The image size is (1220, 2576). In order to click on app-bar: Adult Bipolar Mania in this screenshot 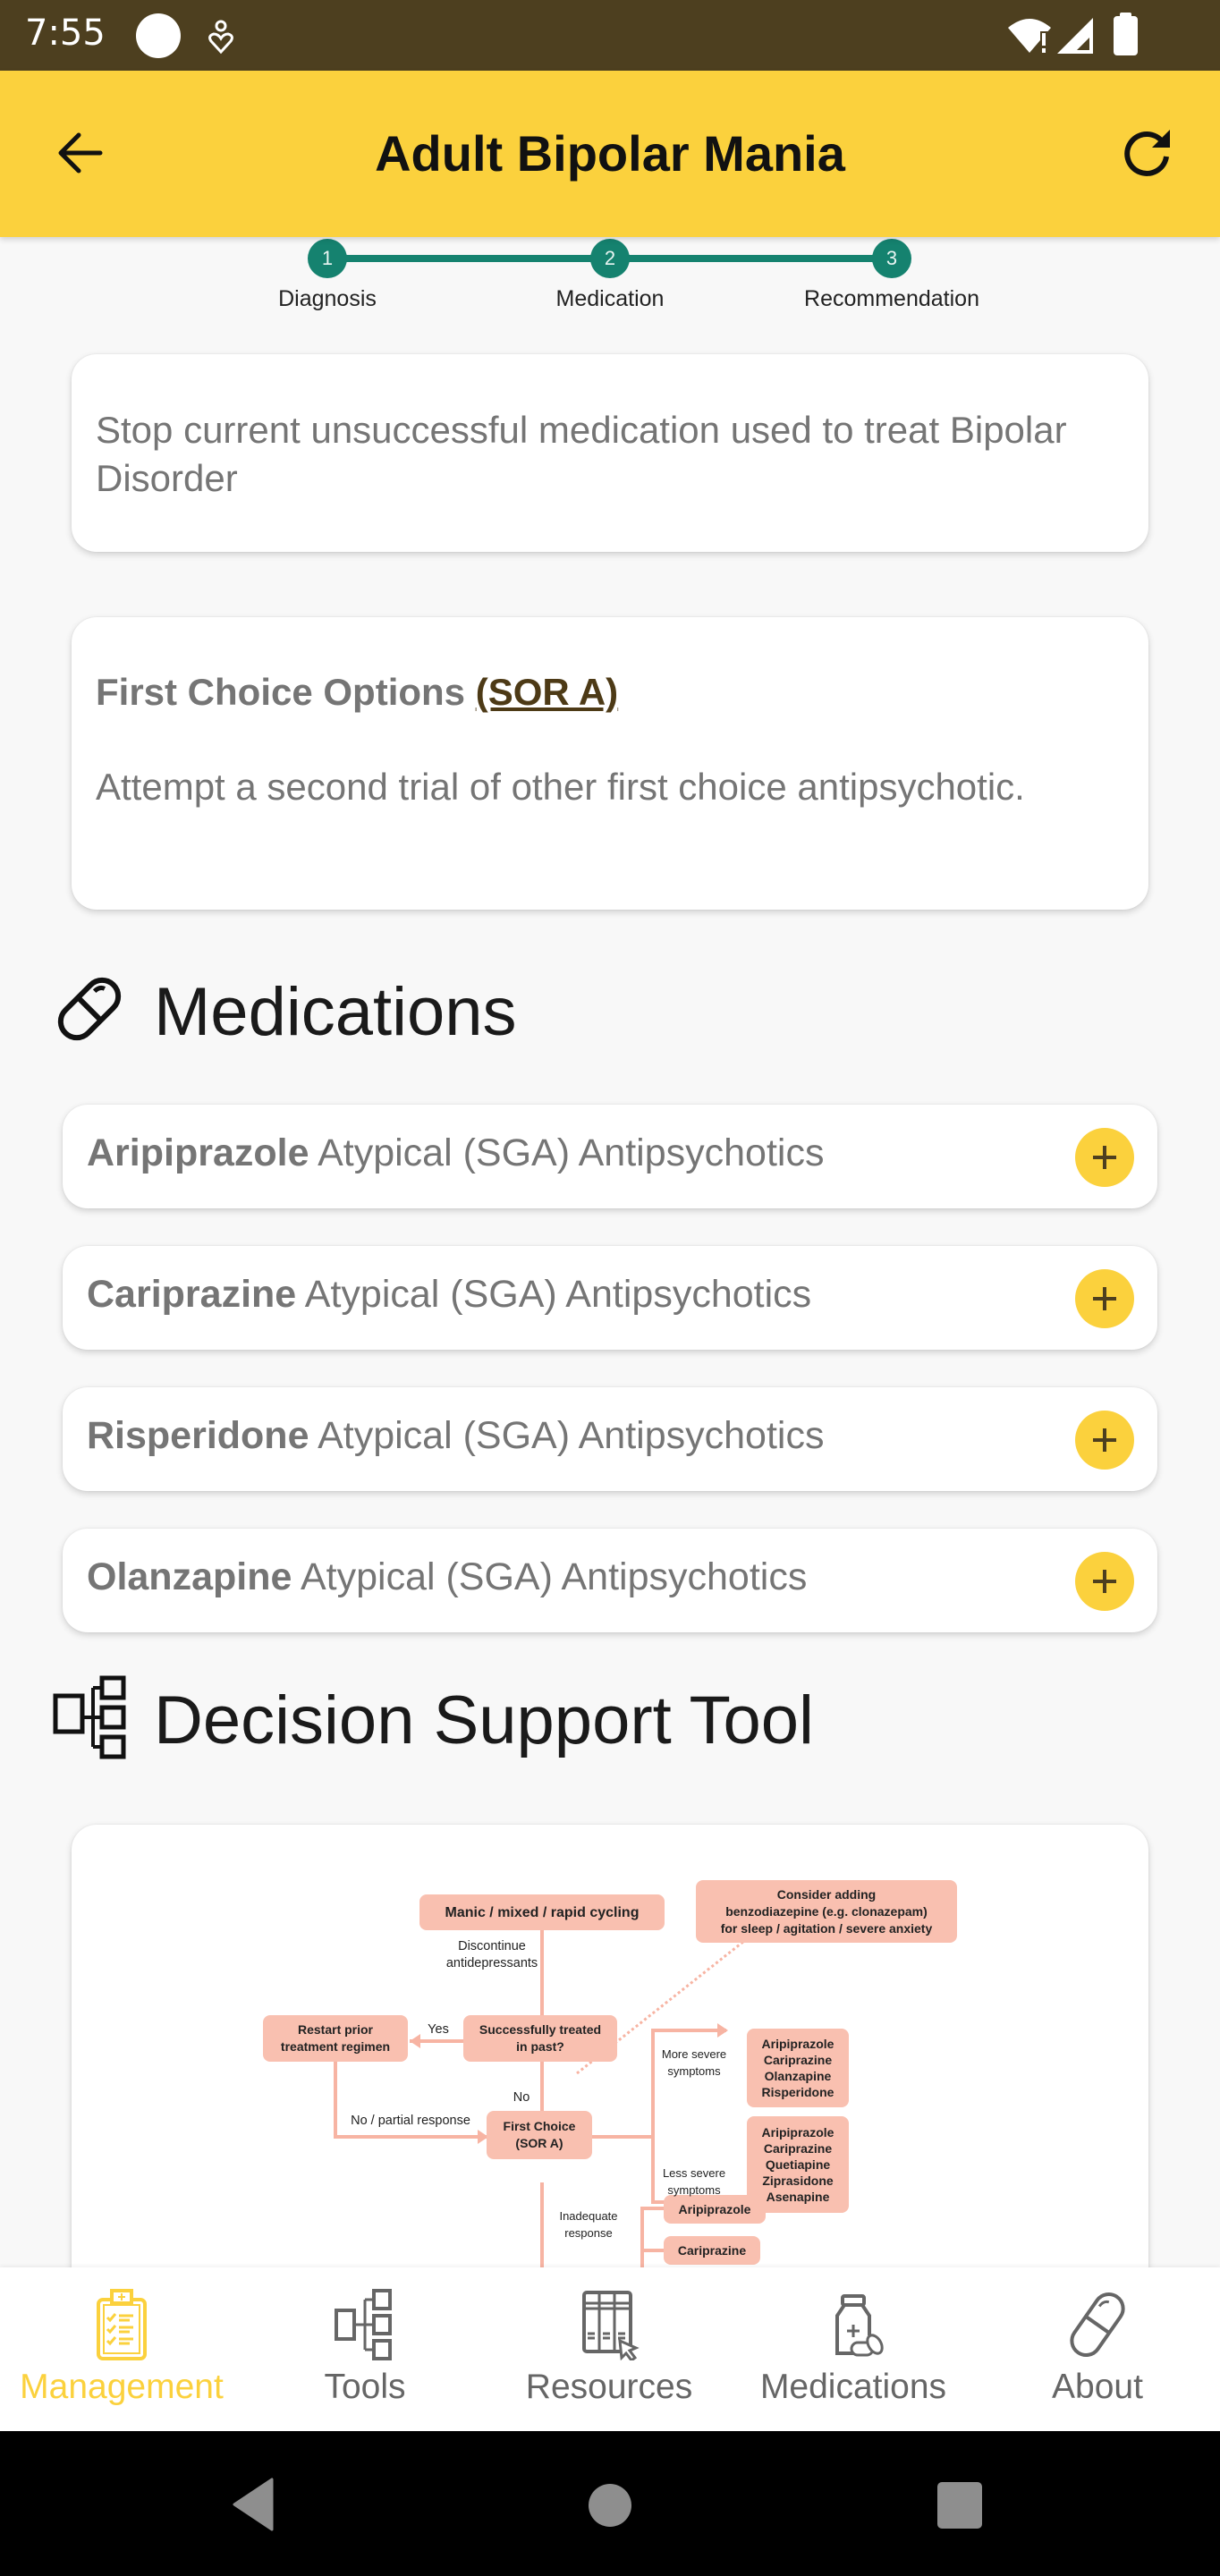, I will do `click(610, 154)`.